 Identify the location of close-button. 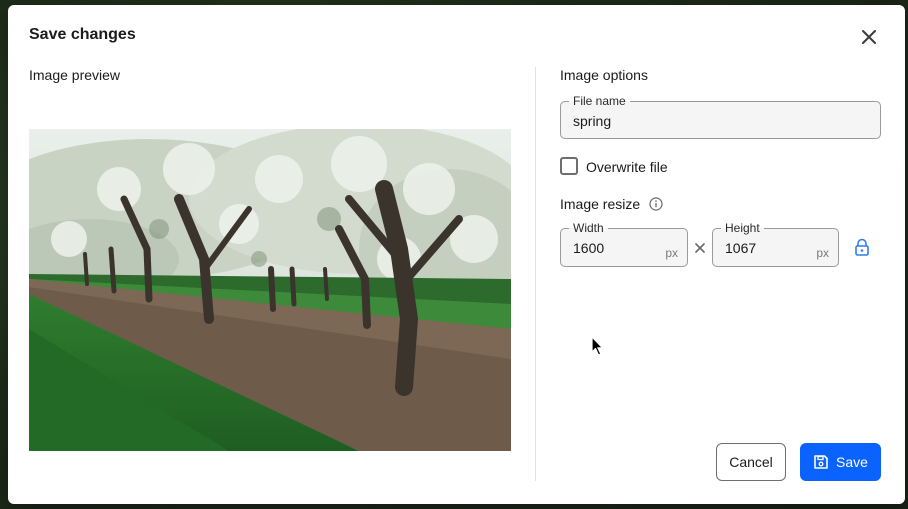
(869, 37).